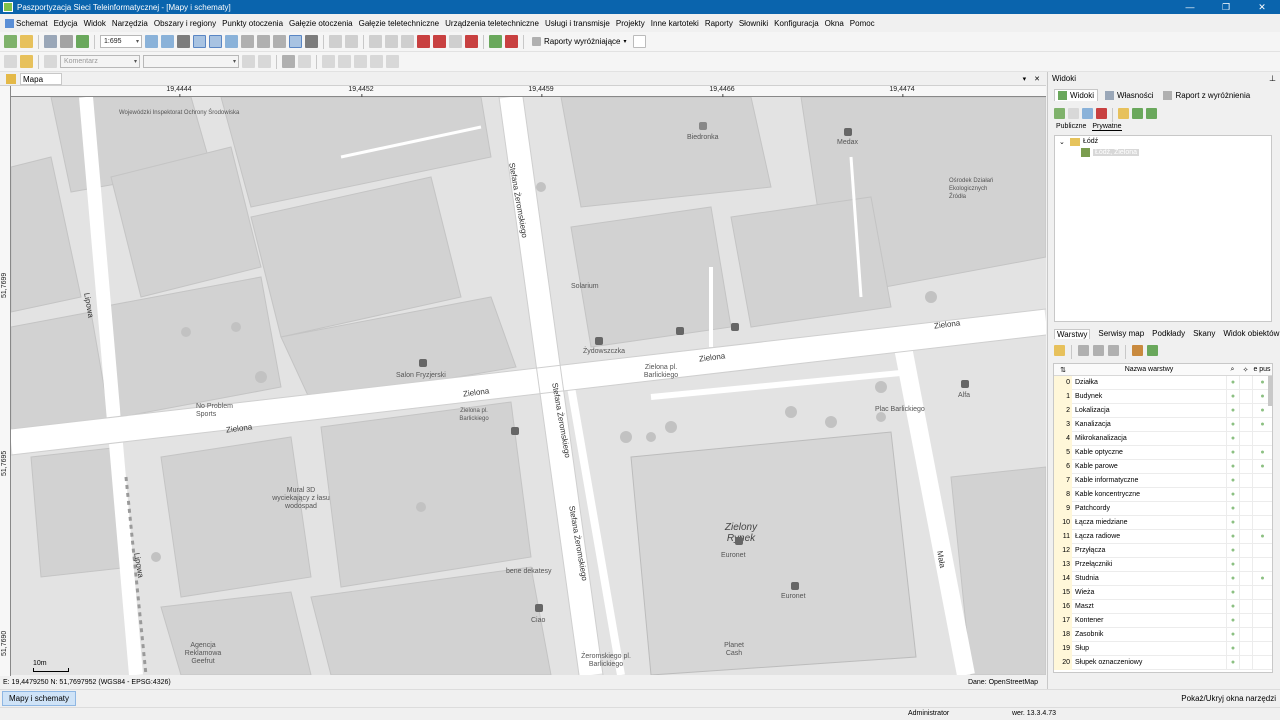 This screenshot has height=720, width=1280. What do you see at coordinates (439, 41) in the screenshot?
I see `stop-red-icon` at bounding box center [439, 41].